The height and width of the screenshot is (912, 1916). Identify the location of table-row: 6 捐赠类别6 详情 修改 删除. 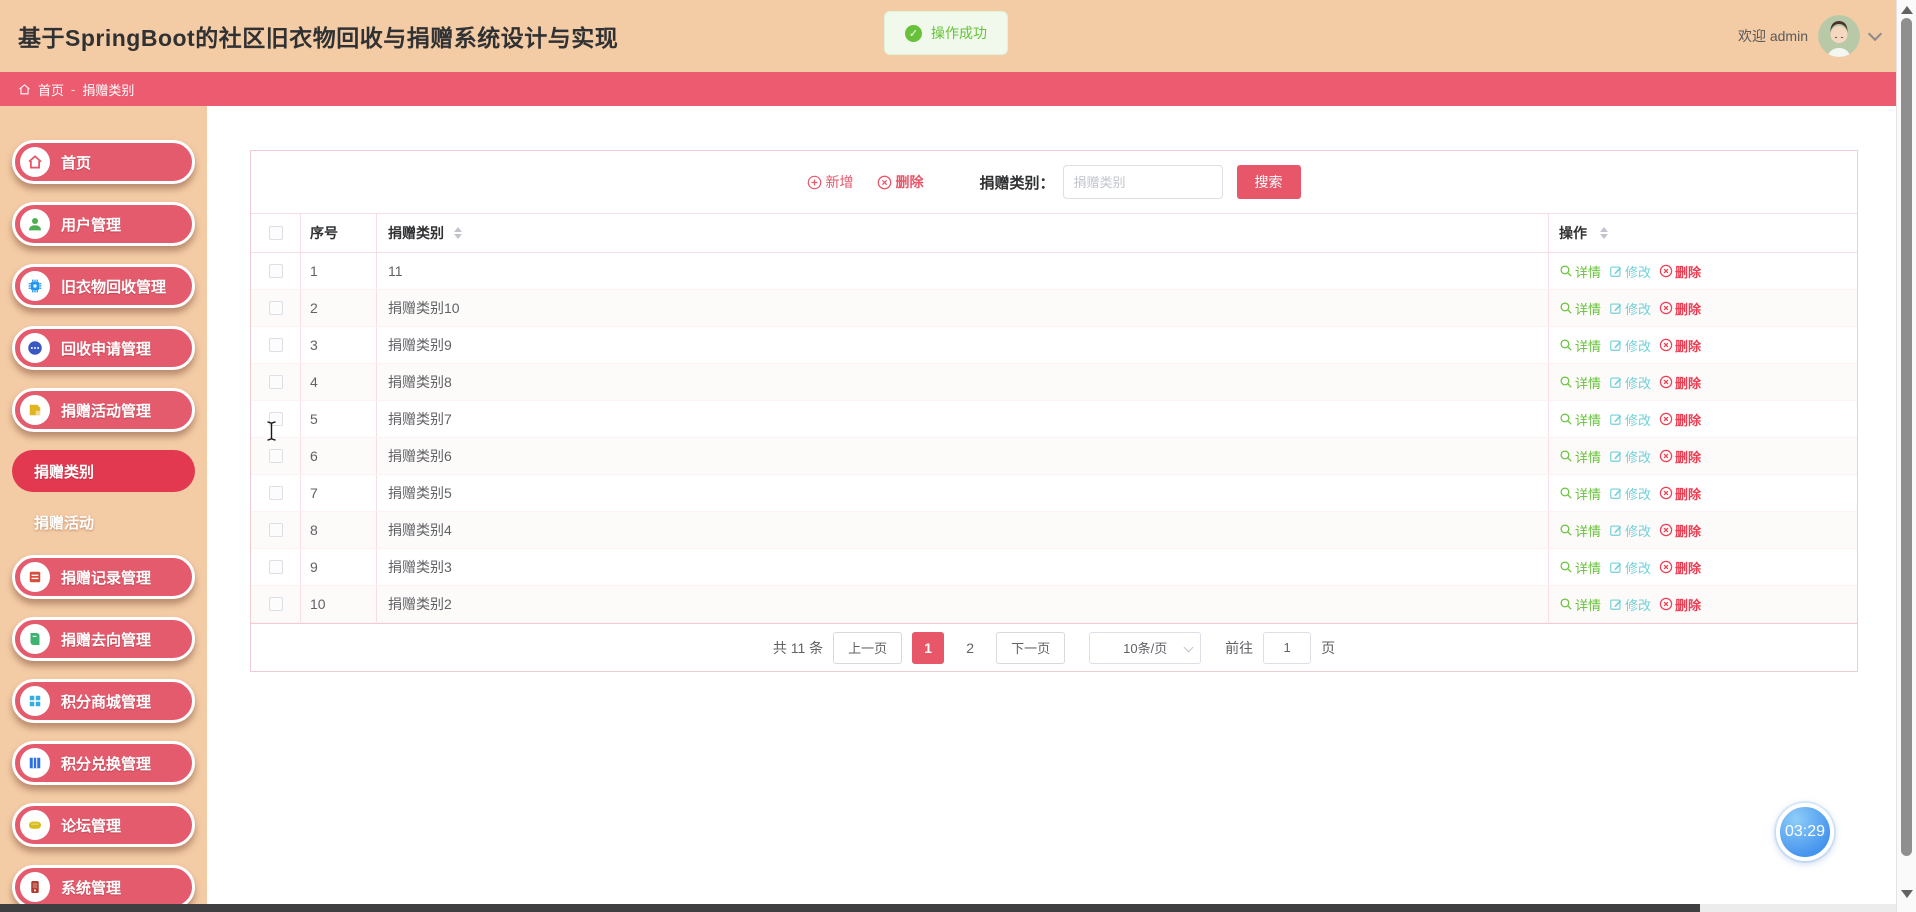
(1054, 456).